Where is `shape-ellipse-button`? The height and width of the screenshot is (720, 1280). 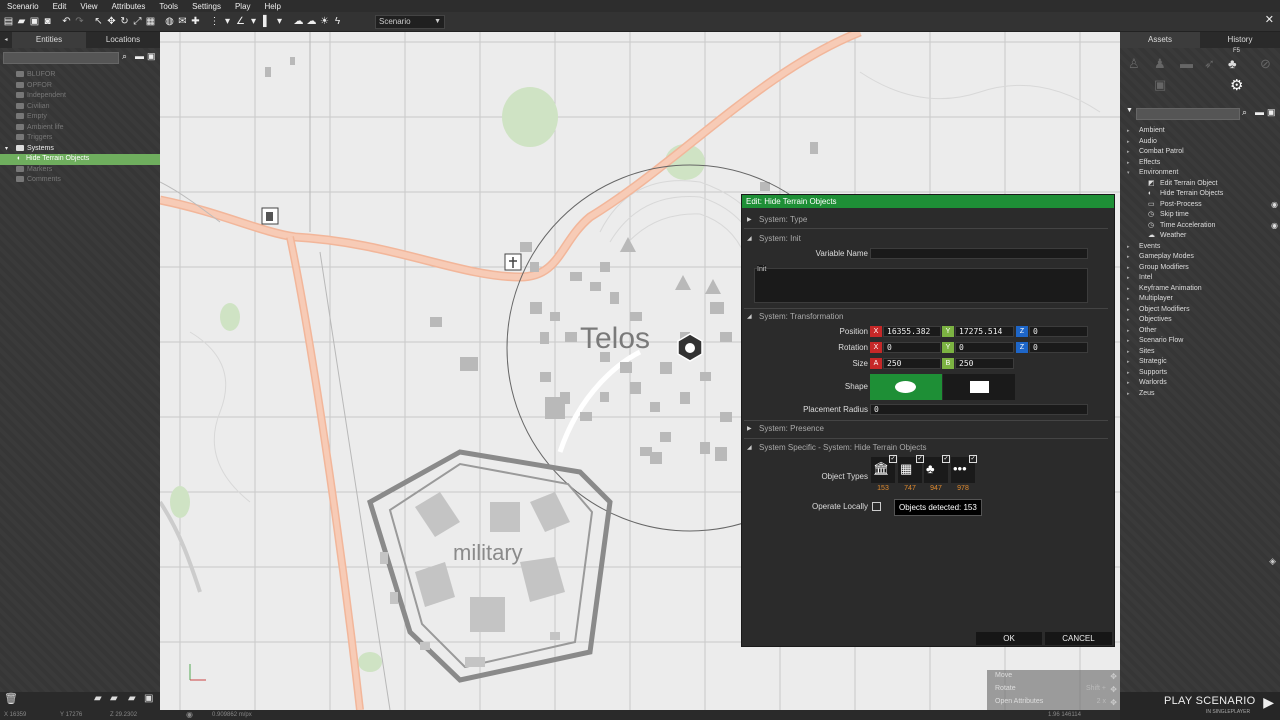
shape-ellipse-button is located at coordinates (906, 387).